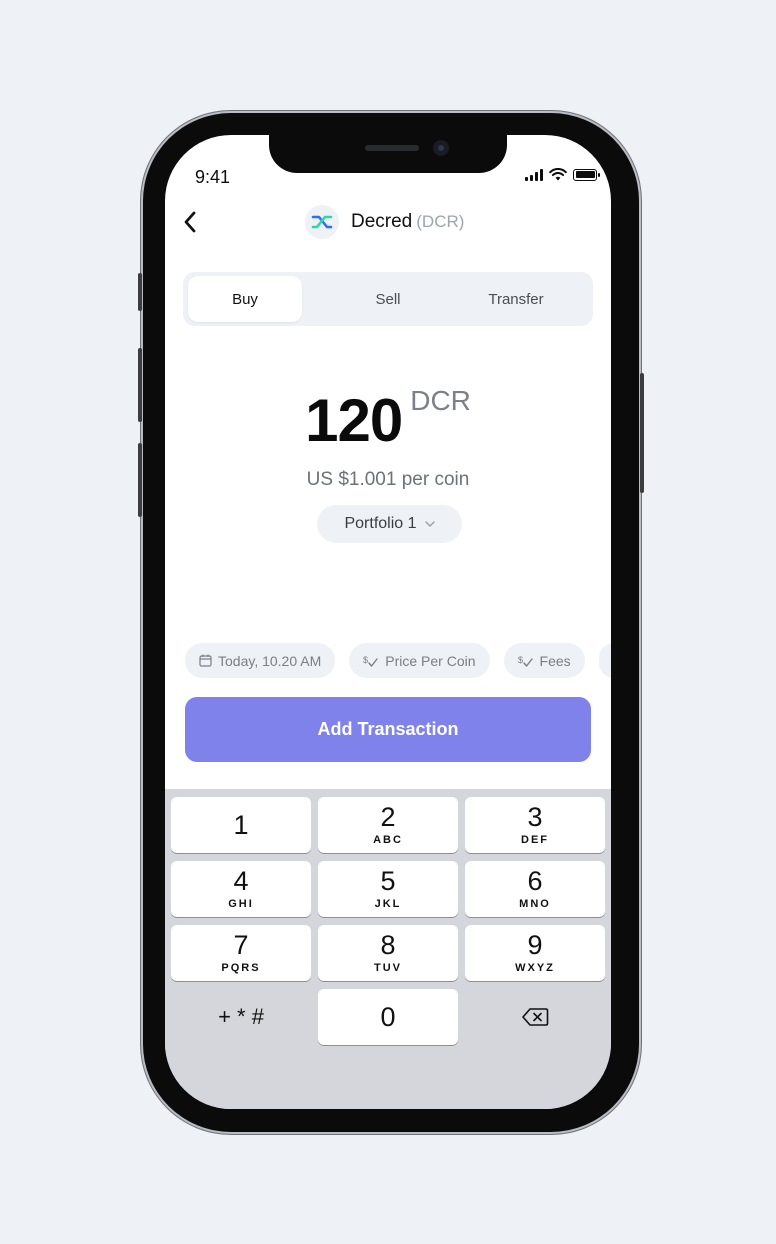  I want to click on price-per-coin-chip: $ Price Per Coin, so click(419, 660).